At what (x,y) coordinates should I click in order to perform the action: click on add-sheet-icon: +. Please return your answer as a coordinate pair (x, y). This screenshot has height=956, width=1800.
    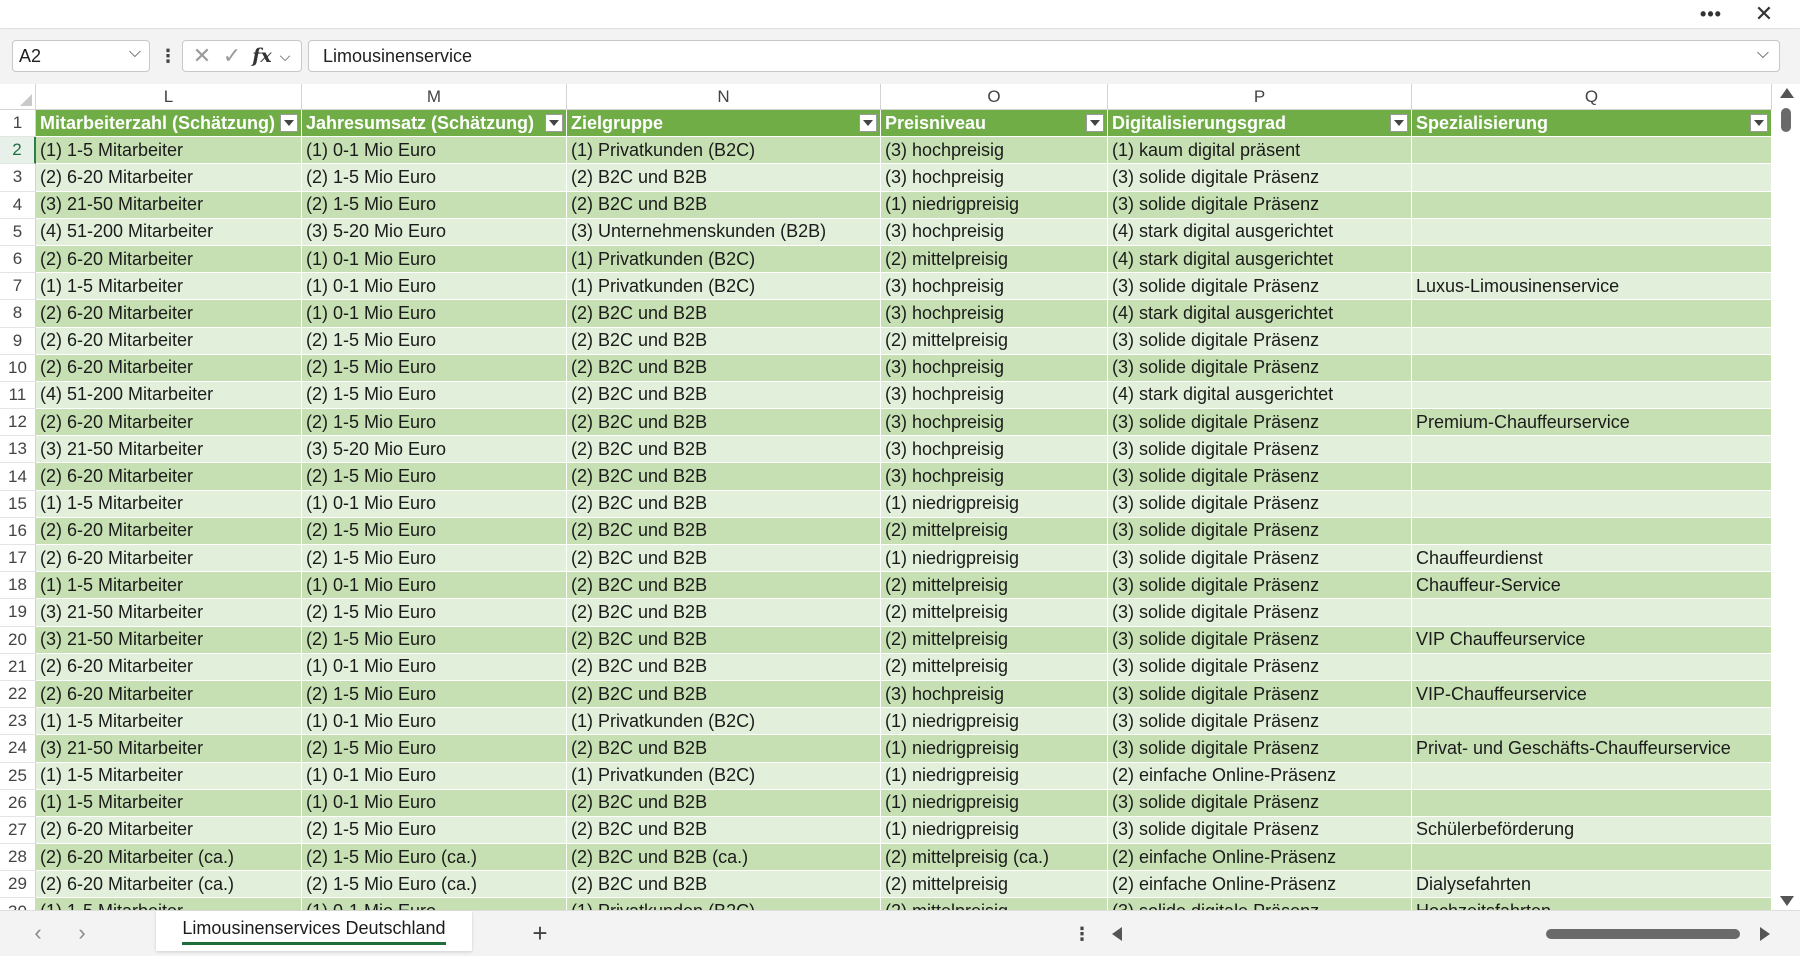
    Looking at the image, I should click on (540, 933).